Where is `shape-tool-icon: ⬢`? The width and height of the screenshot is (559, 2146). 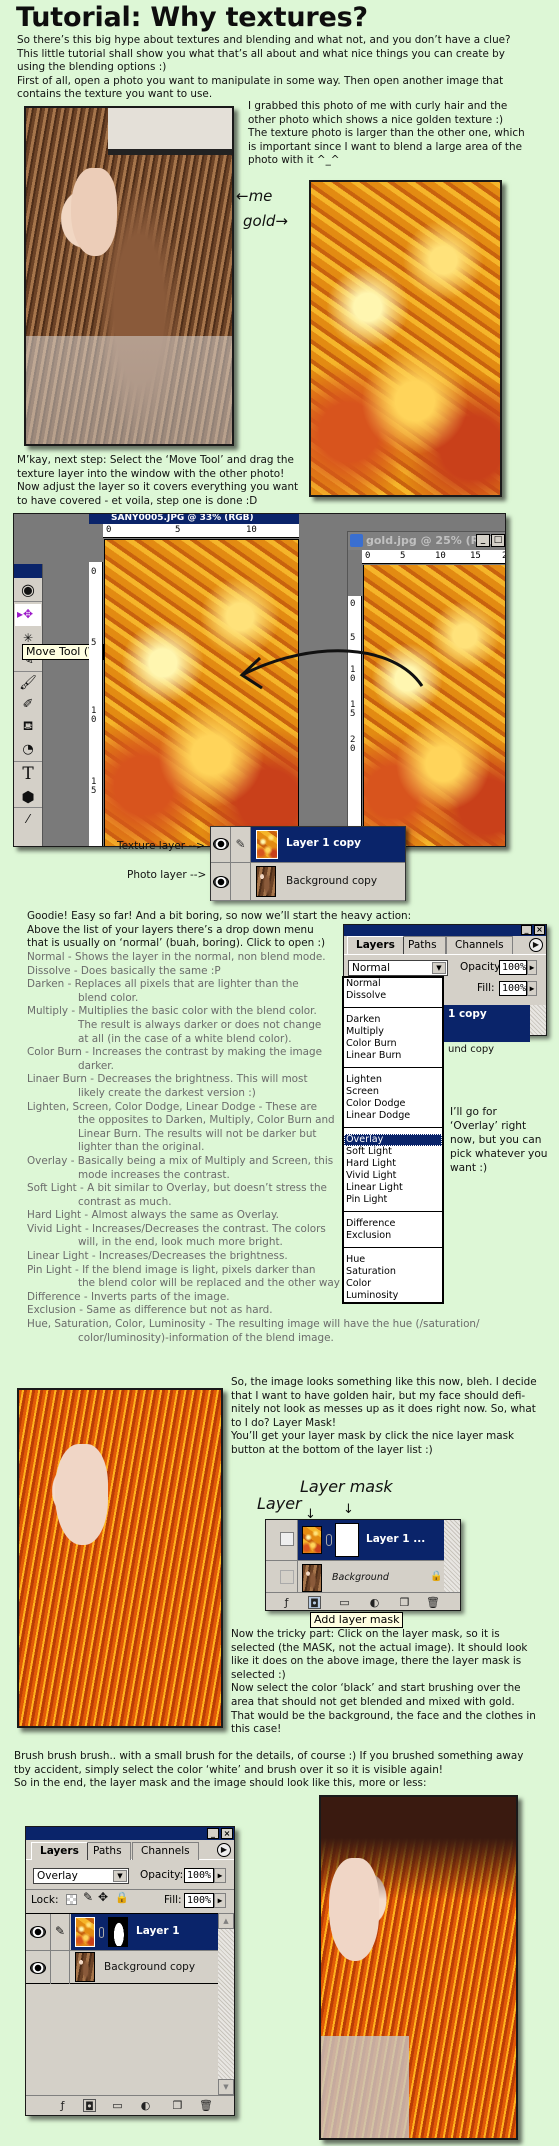
shape-tool-icon: ⬢ is located at coordinates (28, 797).